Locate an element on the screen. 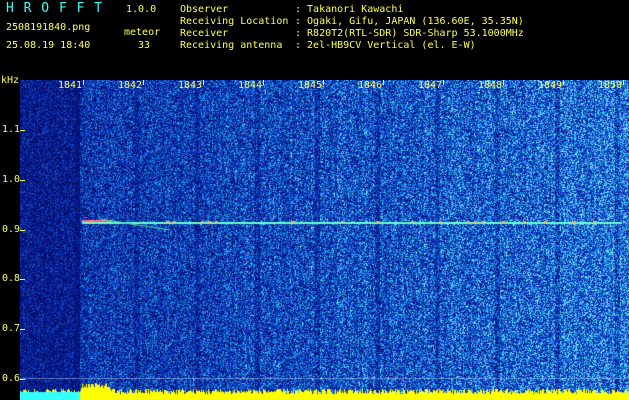  antenna-value: : 2el-HB9CV Vertical (el. E-W) is located at coordinates (385, 45).